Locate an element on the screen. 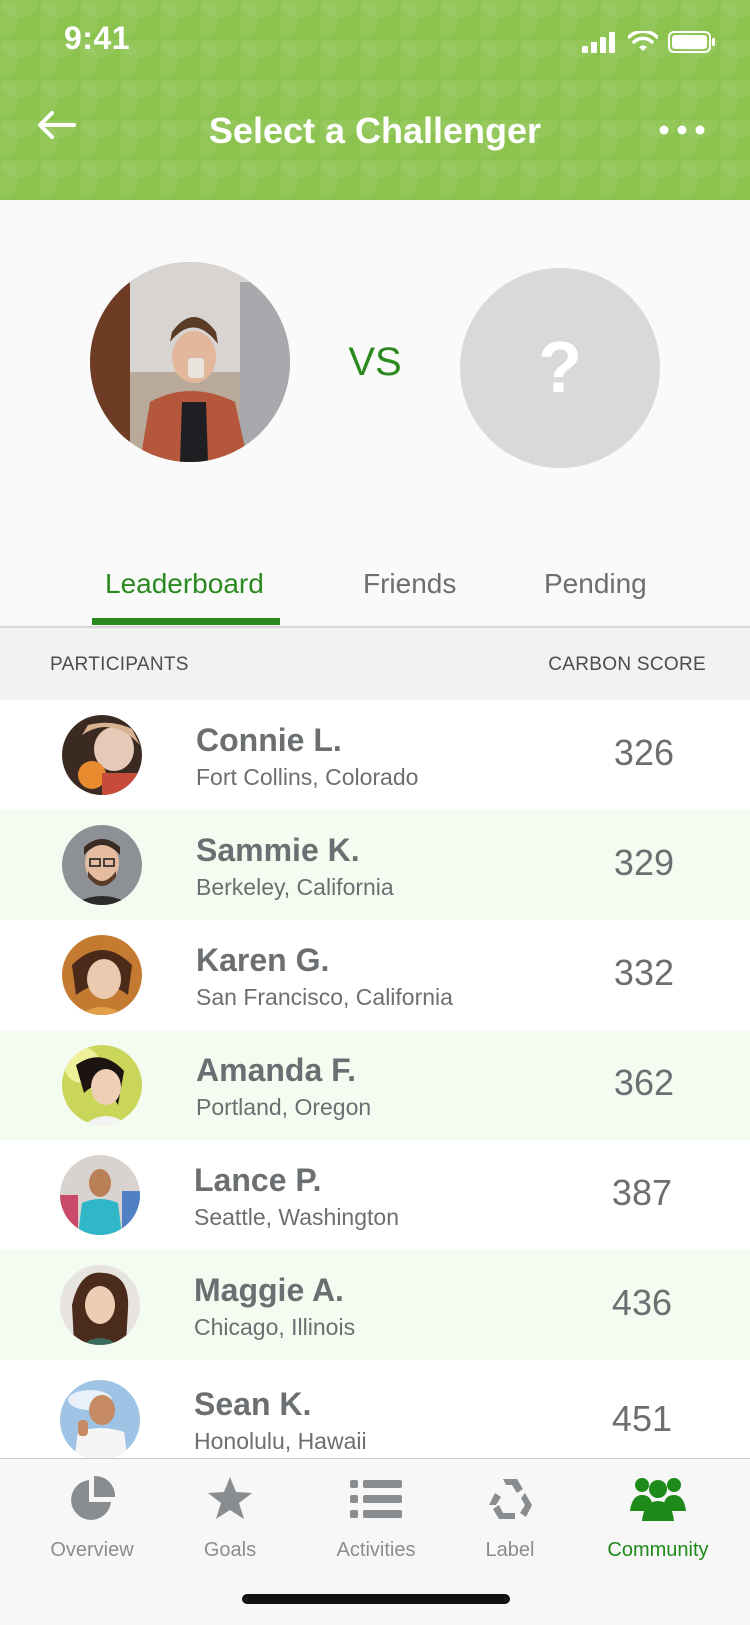  battery-icon is located at coordinates (691, 42).